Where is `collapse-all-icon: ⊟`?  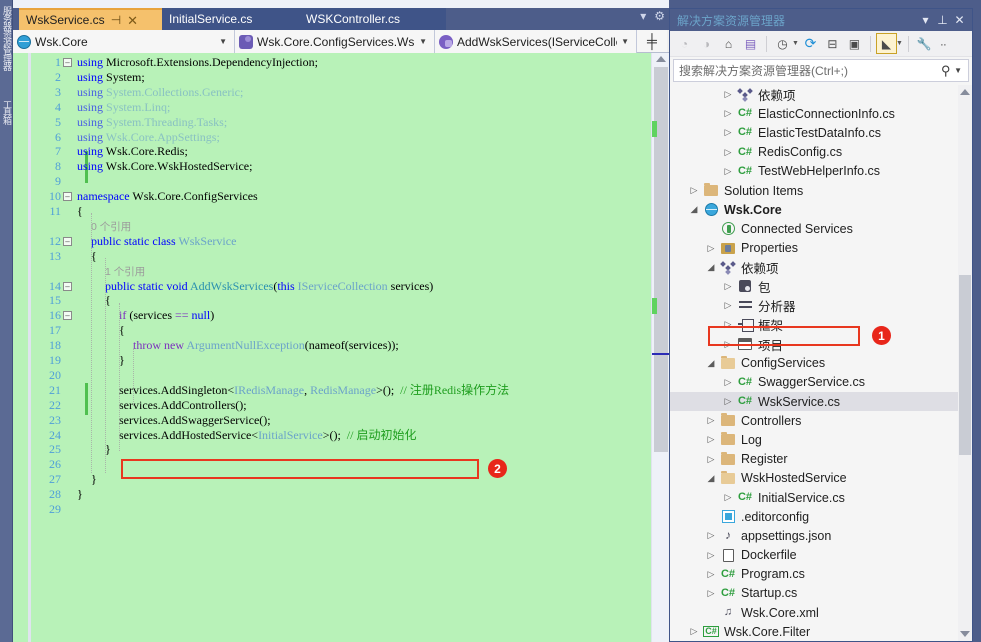
collapse-all-icon: ⊟ is located at coordinates (832, 43).